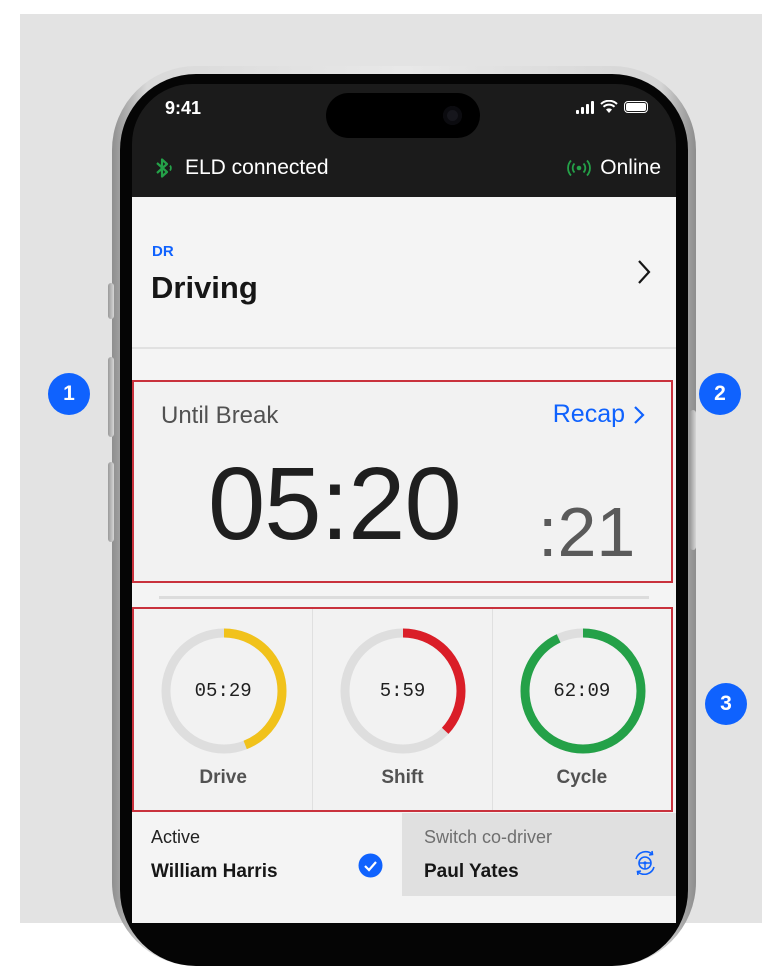 The image size is (777, 966). What do you see at coordinates (223, 691) in the screenshot?
I see `drive-remaining: 05:29` at bounding box center [223, 691].